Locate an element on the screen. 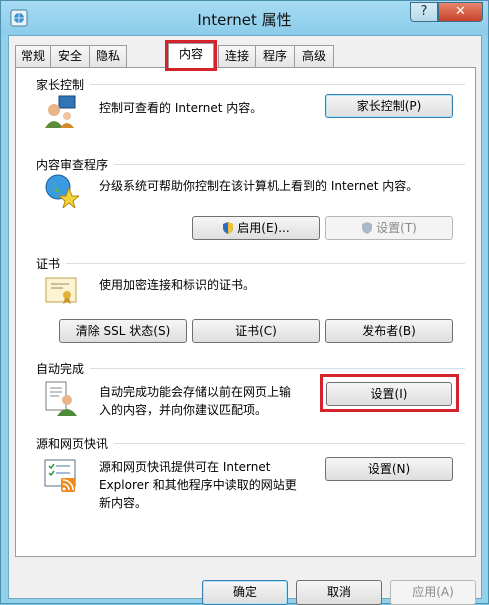  autocomplete-description-line1: 自动完成功能会存储以前在网页上输 is located at coordinates (195, 392).